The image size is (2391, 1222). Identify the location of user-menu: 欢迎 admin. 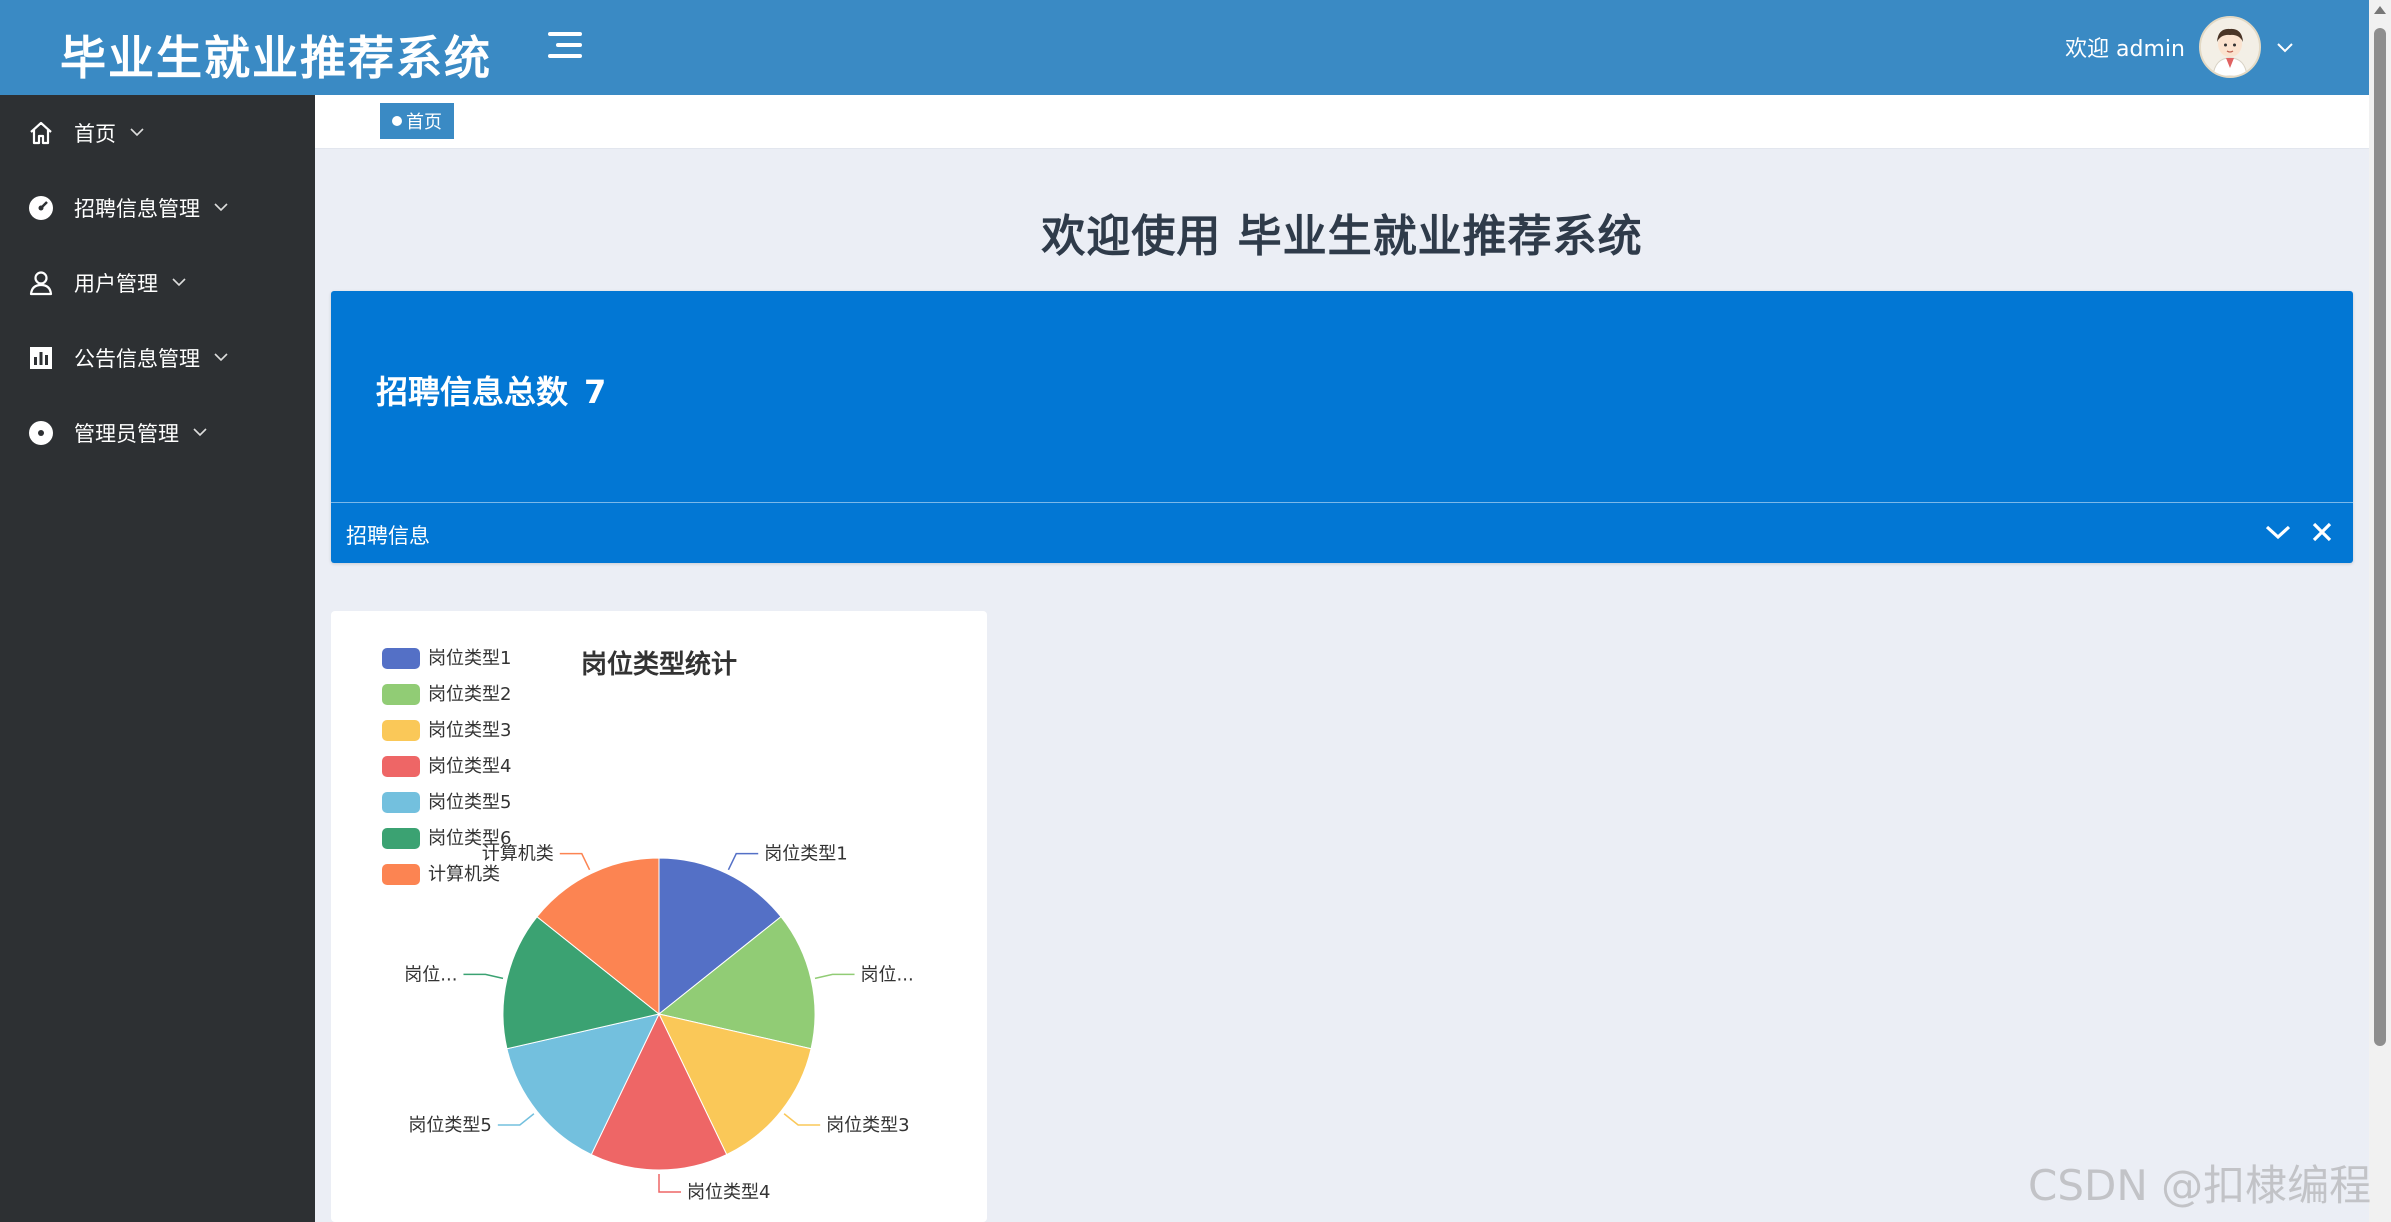
(2179, 47).